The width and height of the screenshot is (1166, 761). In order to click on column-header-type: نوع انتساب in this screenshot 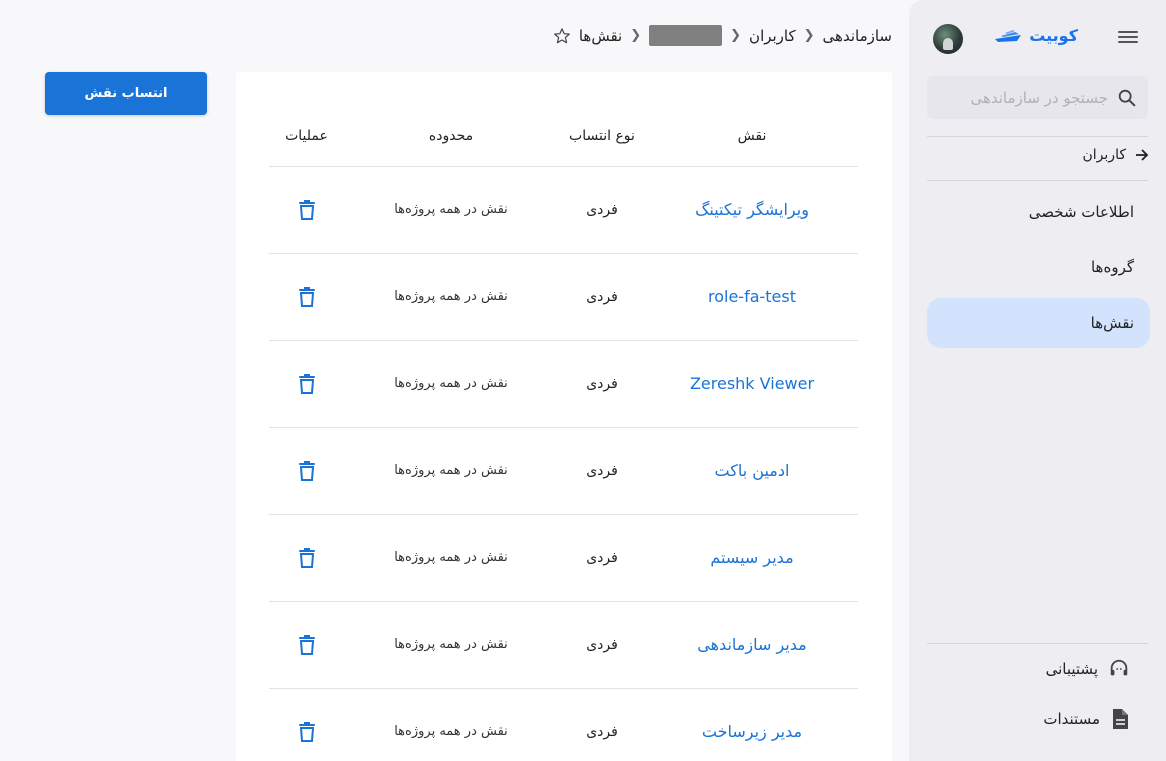, I will do `click(602, 136)`.